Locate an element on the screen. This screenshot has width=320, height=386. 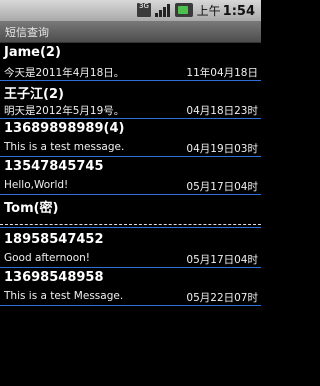
network-label: 3G is located at coordinates (144, 6).